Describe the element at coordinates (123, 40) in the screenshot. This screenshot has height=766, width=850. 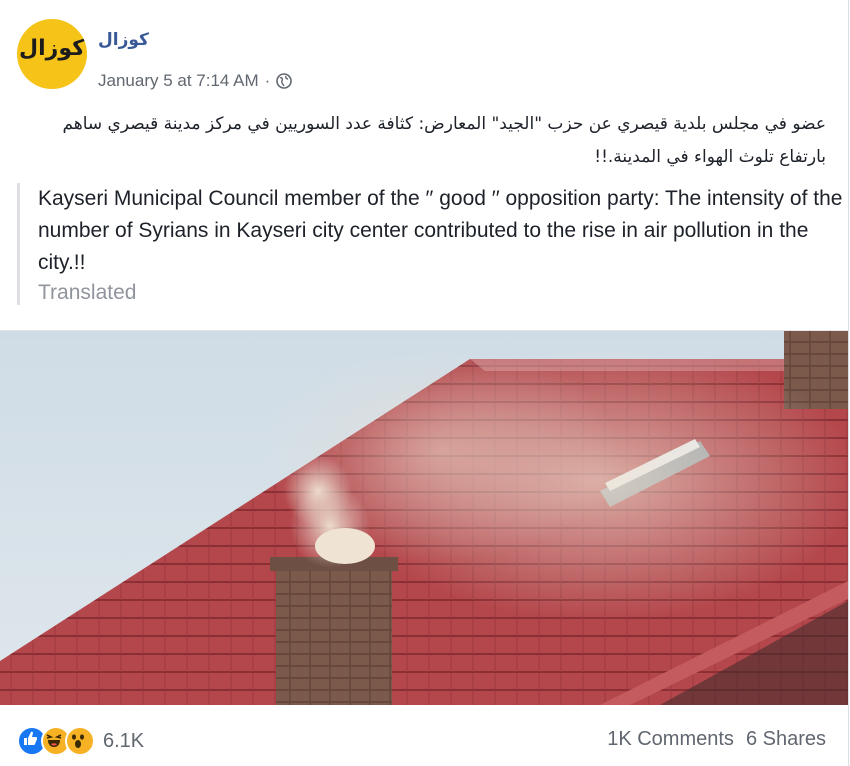
I see `page-name-link: كوزال` at that location.